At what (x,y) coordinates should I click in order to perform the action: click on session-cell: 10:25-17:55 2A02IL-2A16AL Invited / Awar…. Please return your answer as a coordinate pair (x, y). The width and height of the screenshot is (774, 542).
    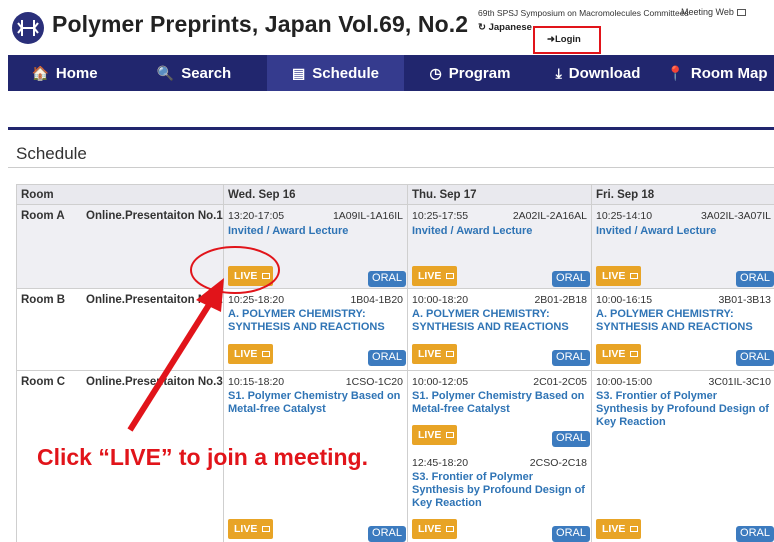
    Looking at the image, I should click on (499, 246).